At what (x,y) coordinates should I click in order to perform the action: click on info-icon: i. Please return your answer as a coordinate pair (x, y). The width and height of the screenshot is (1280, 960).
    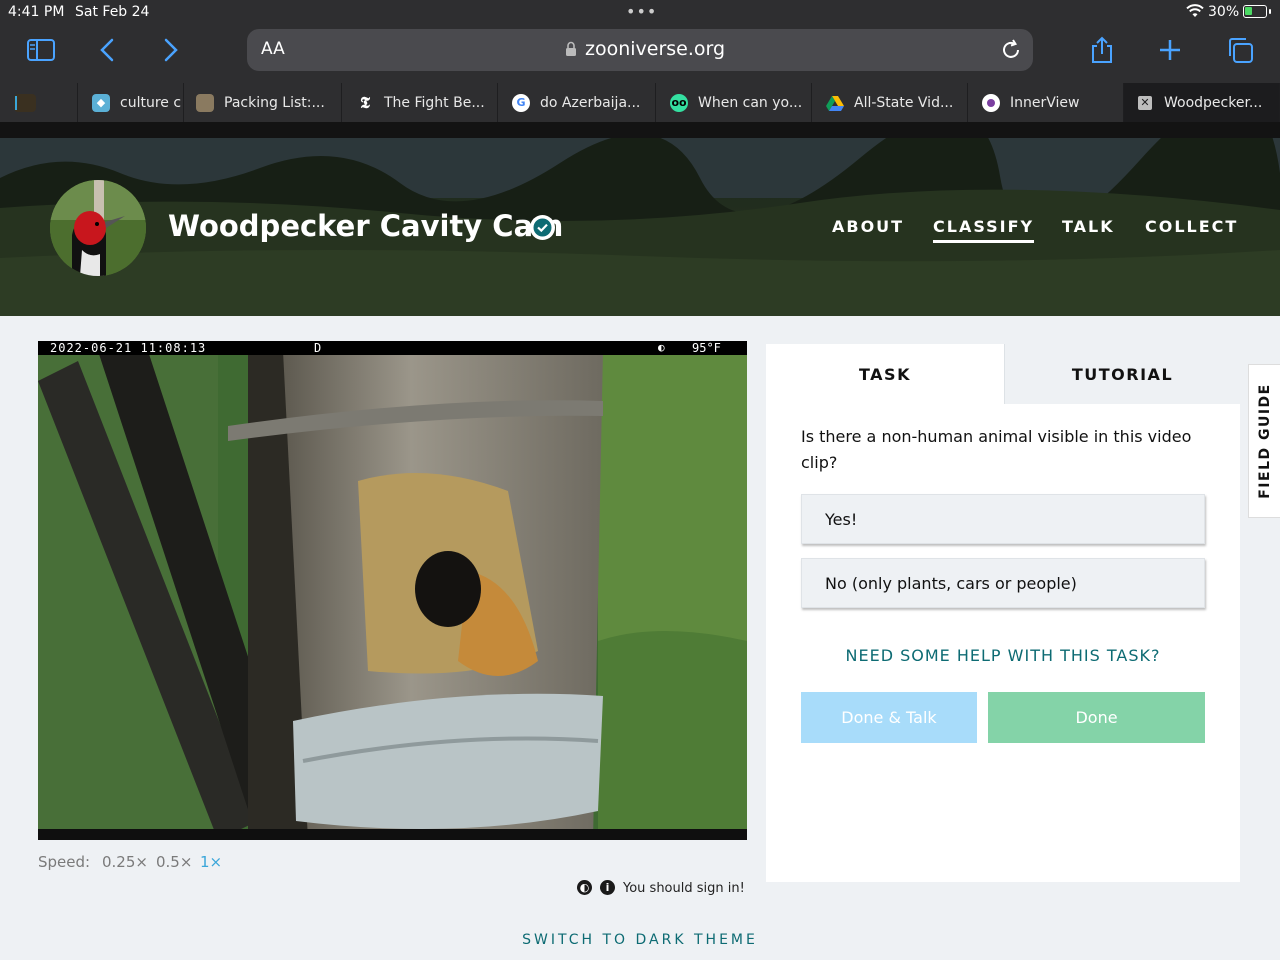
    Looking at the image, I should click on (607, 887).